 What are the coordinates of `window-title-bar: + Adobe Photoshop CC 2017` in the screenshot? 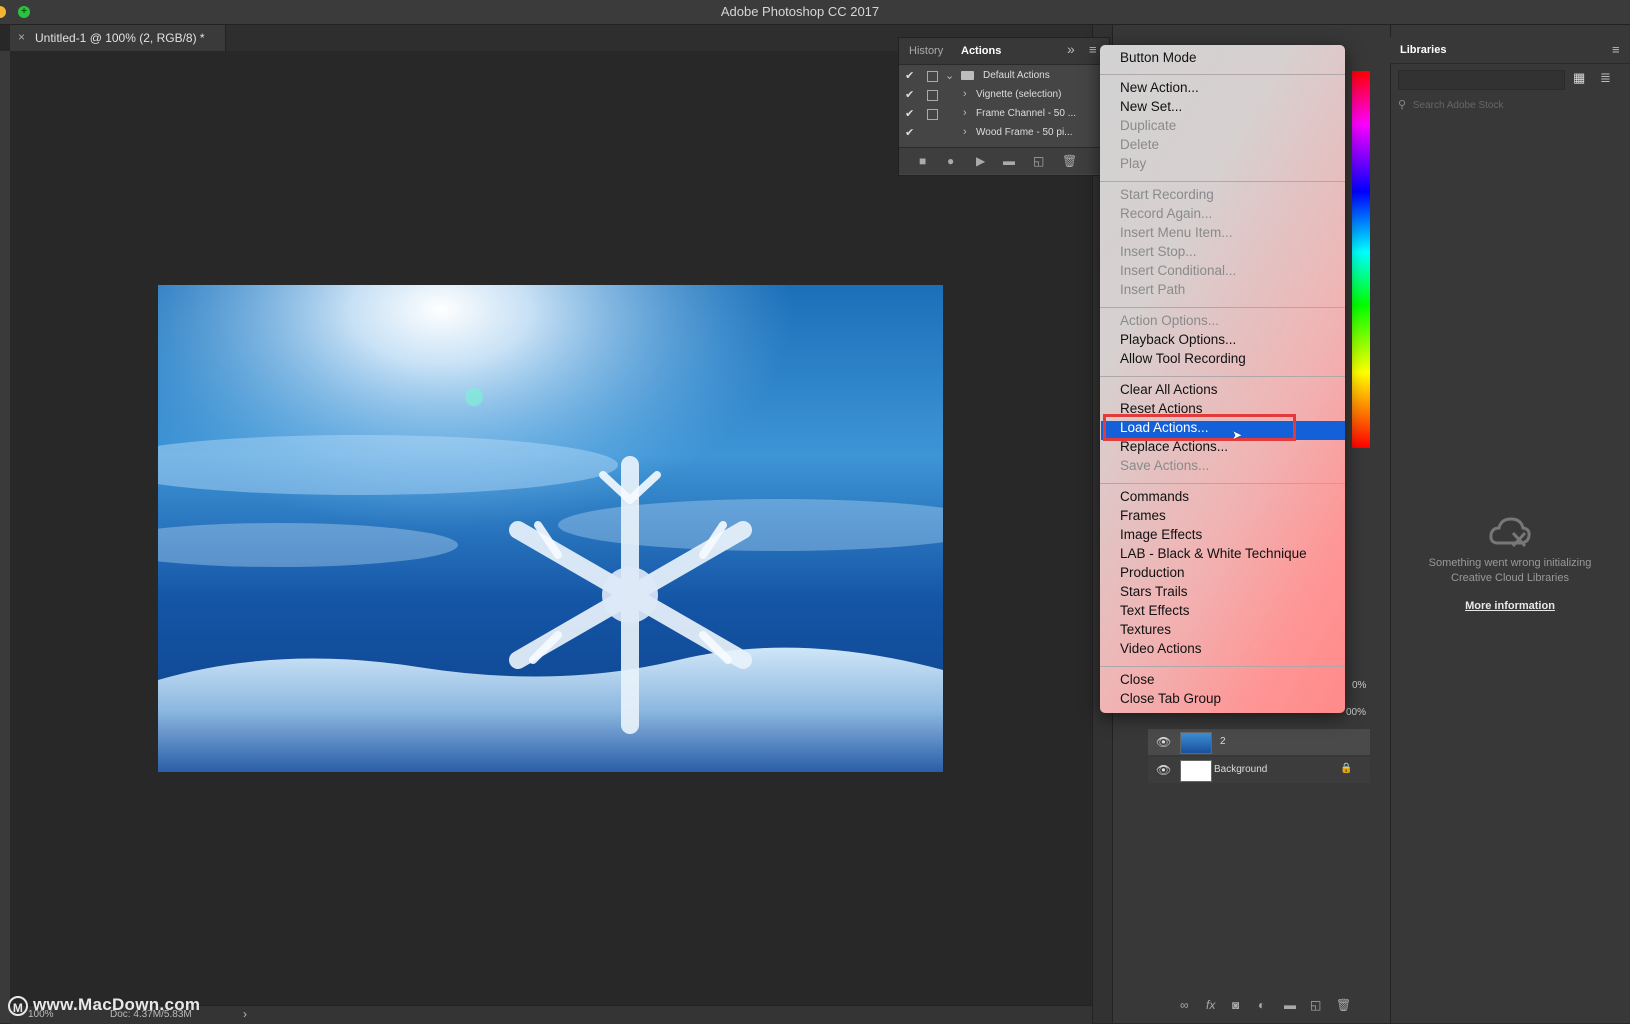 It's located at (815, 12).